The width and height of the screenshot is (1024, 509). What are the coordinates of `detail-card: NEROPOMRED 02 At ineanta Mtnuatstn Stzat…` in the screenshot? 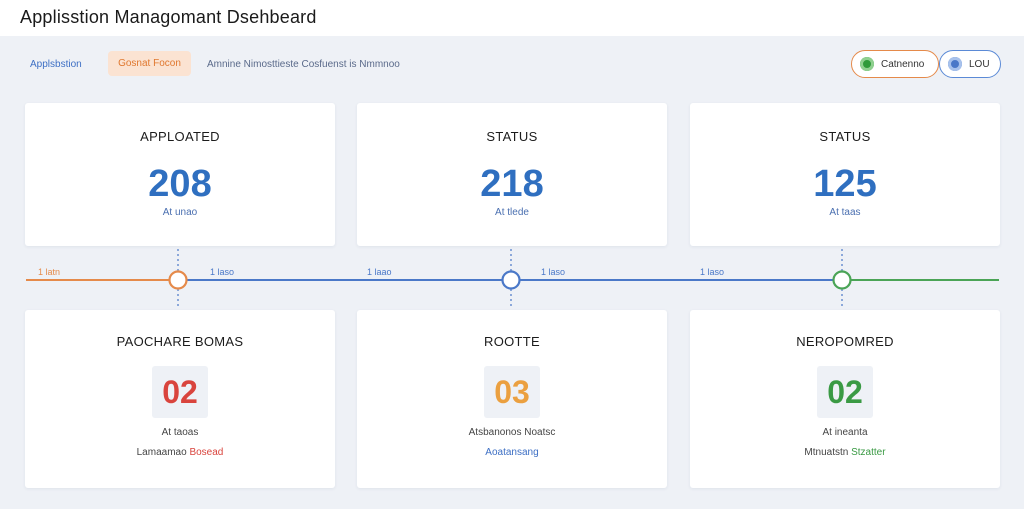 It's located at (845, 399).